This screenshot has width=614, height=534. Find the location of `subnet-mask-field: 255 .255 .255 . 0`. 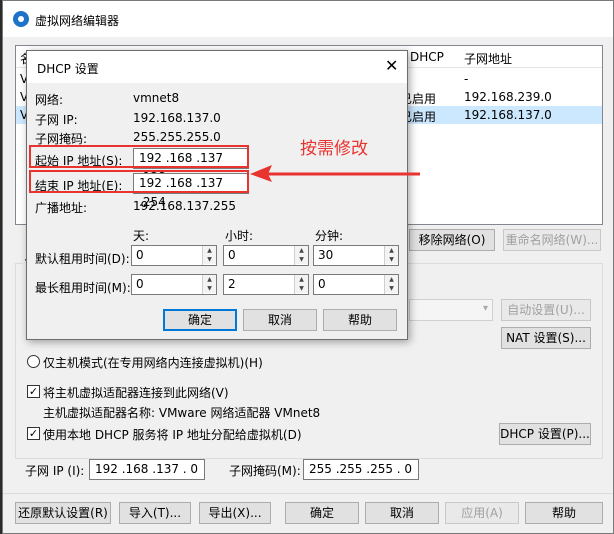

subnet-mask-field: 255 .255 .255 . 0 is located at coordinates (361, 469).